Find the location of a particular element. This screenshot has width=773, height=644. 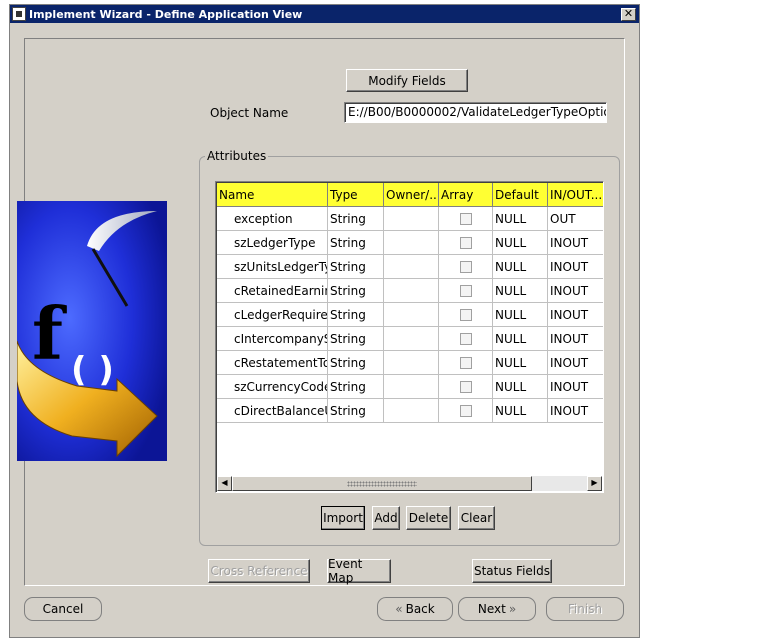

table-row: szCurrencyCodel String NULL INOUT is located at coordinates (410, 387).